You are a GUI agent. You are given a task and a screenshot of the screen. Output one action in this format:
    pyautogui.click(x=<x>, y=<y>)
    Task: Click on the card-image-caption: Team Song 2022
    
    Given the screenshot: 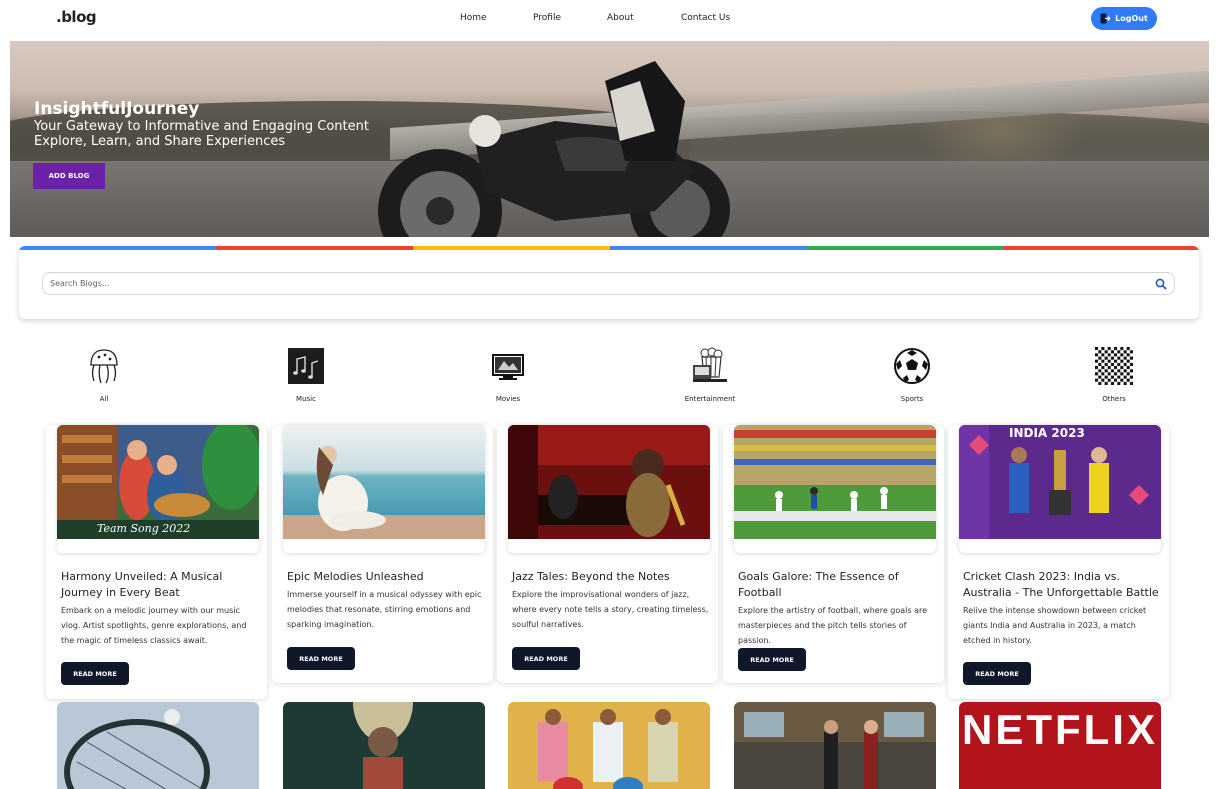 What is the action you would take?
    pyautogui.click(x=143, y=528)
    